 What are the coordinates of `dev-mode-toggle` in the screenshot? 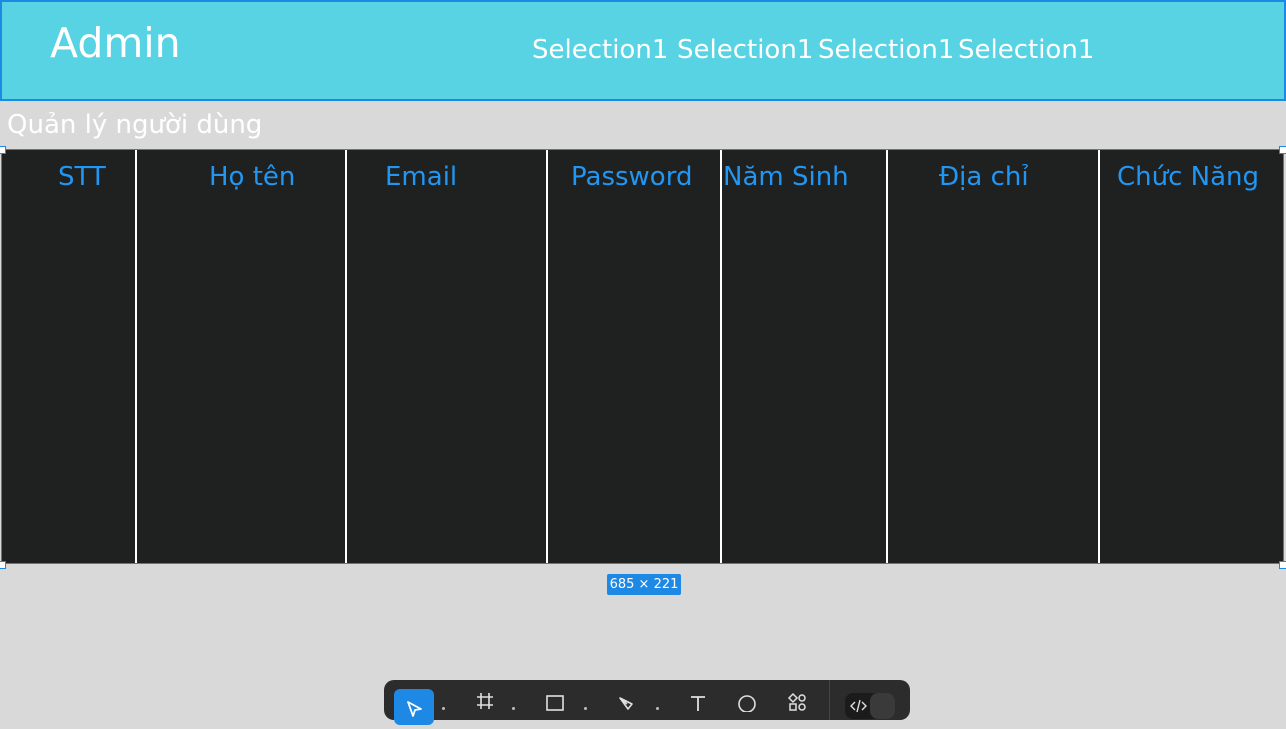 It's located at (870, 706).